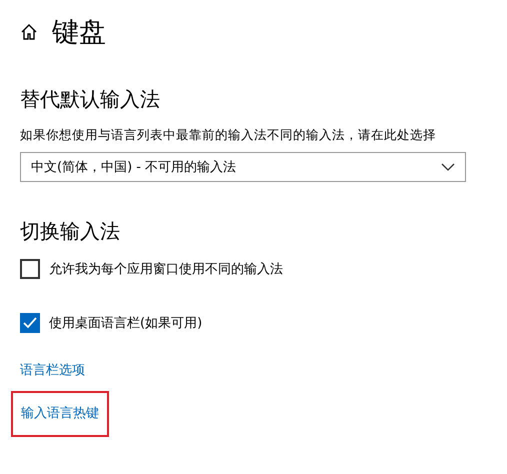  Describe the element at coordinates (90, 99) in the screenshot. I see `section-heading: 替代默认输入法` at that location.